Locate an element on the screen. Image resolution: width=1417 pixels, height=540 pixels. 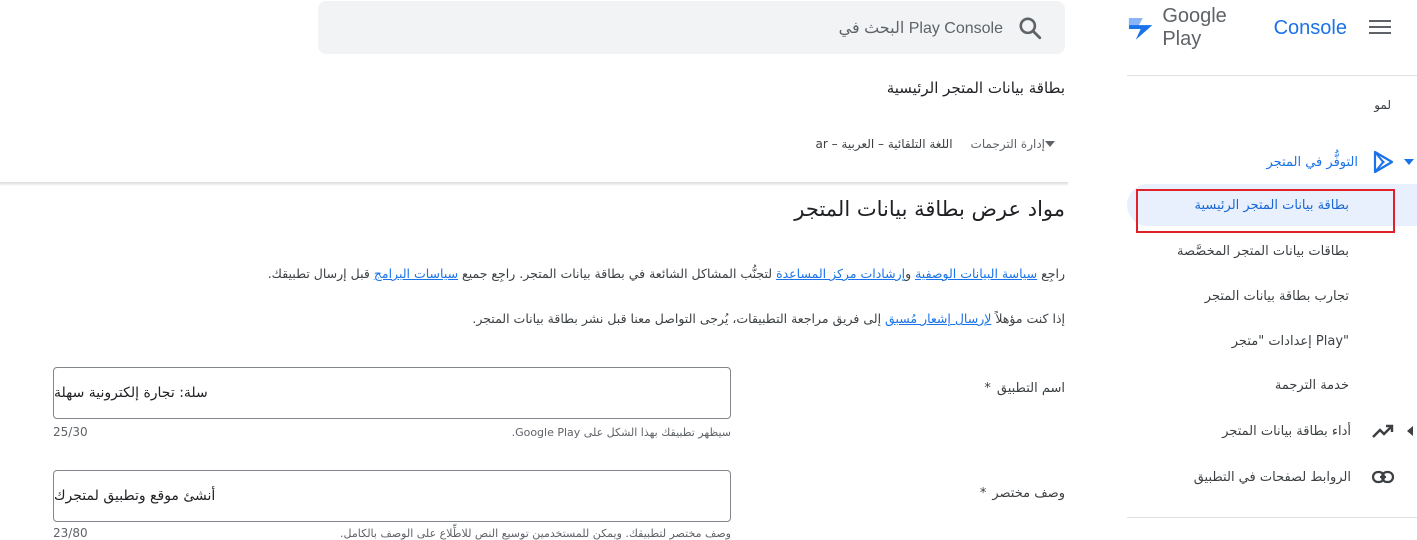
google-play-console-logo: Google Play Console is located at coordinates (1237, 27).